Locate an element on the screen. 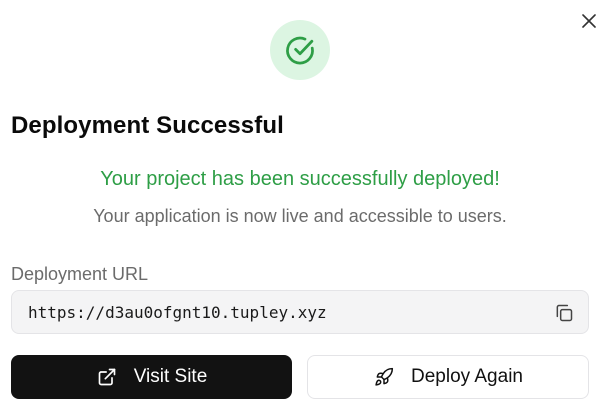 The height and width of the screenshot is (418, 610). visit-site-button: Visit Site is located at coordinates (151, 377).